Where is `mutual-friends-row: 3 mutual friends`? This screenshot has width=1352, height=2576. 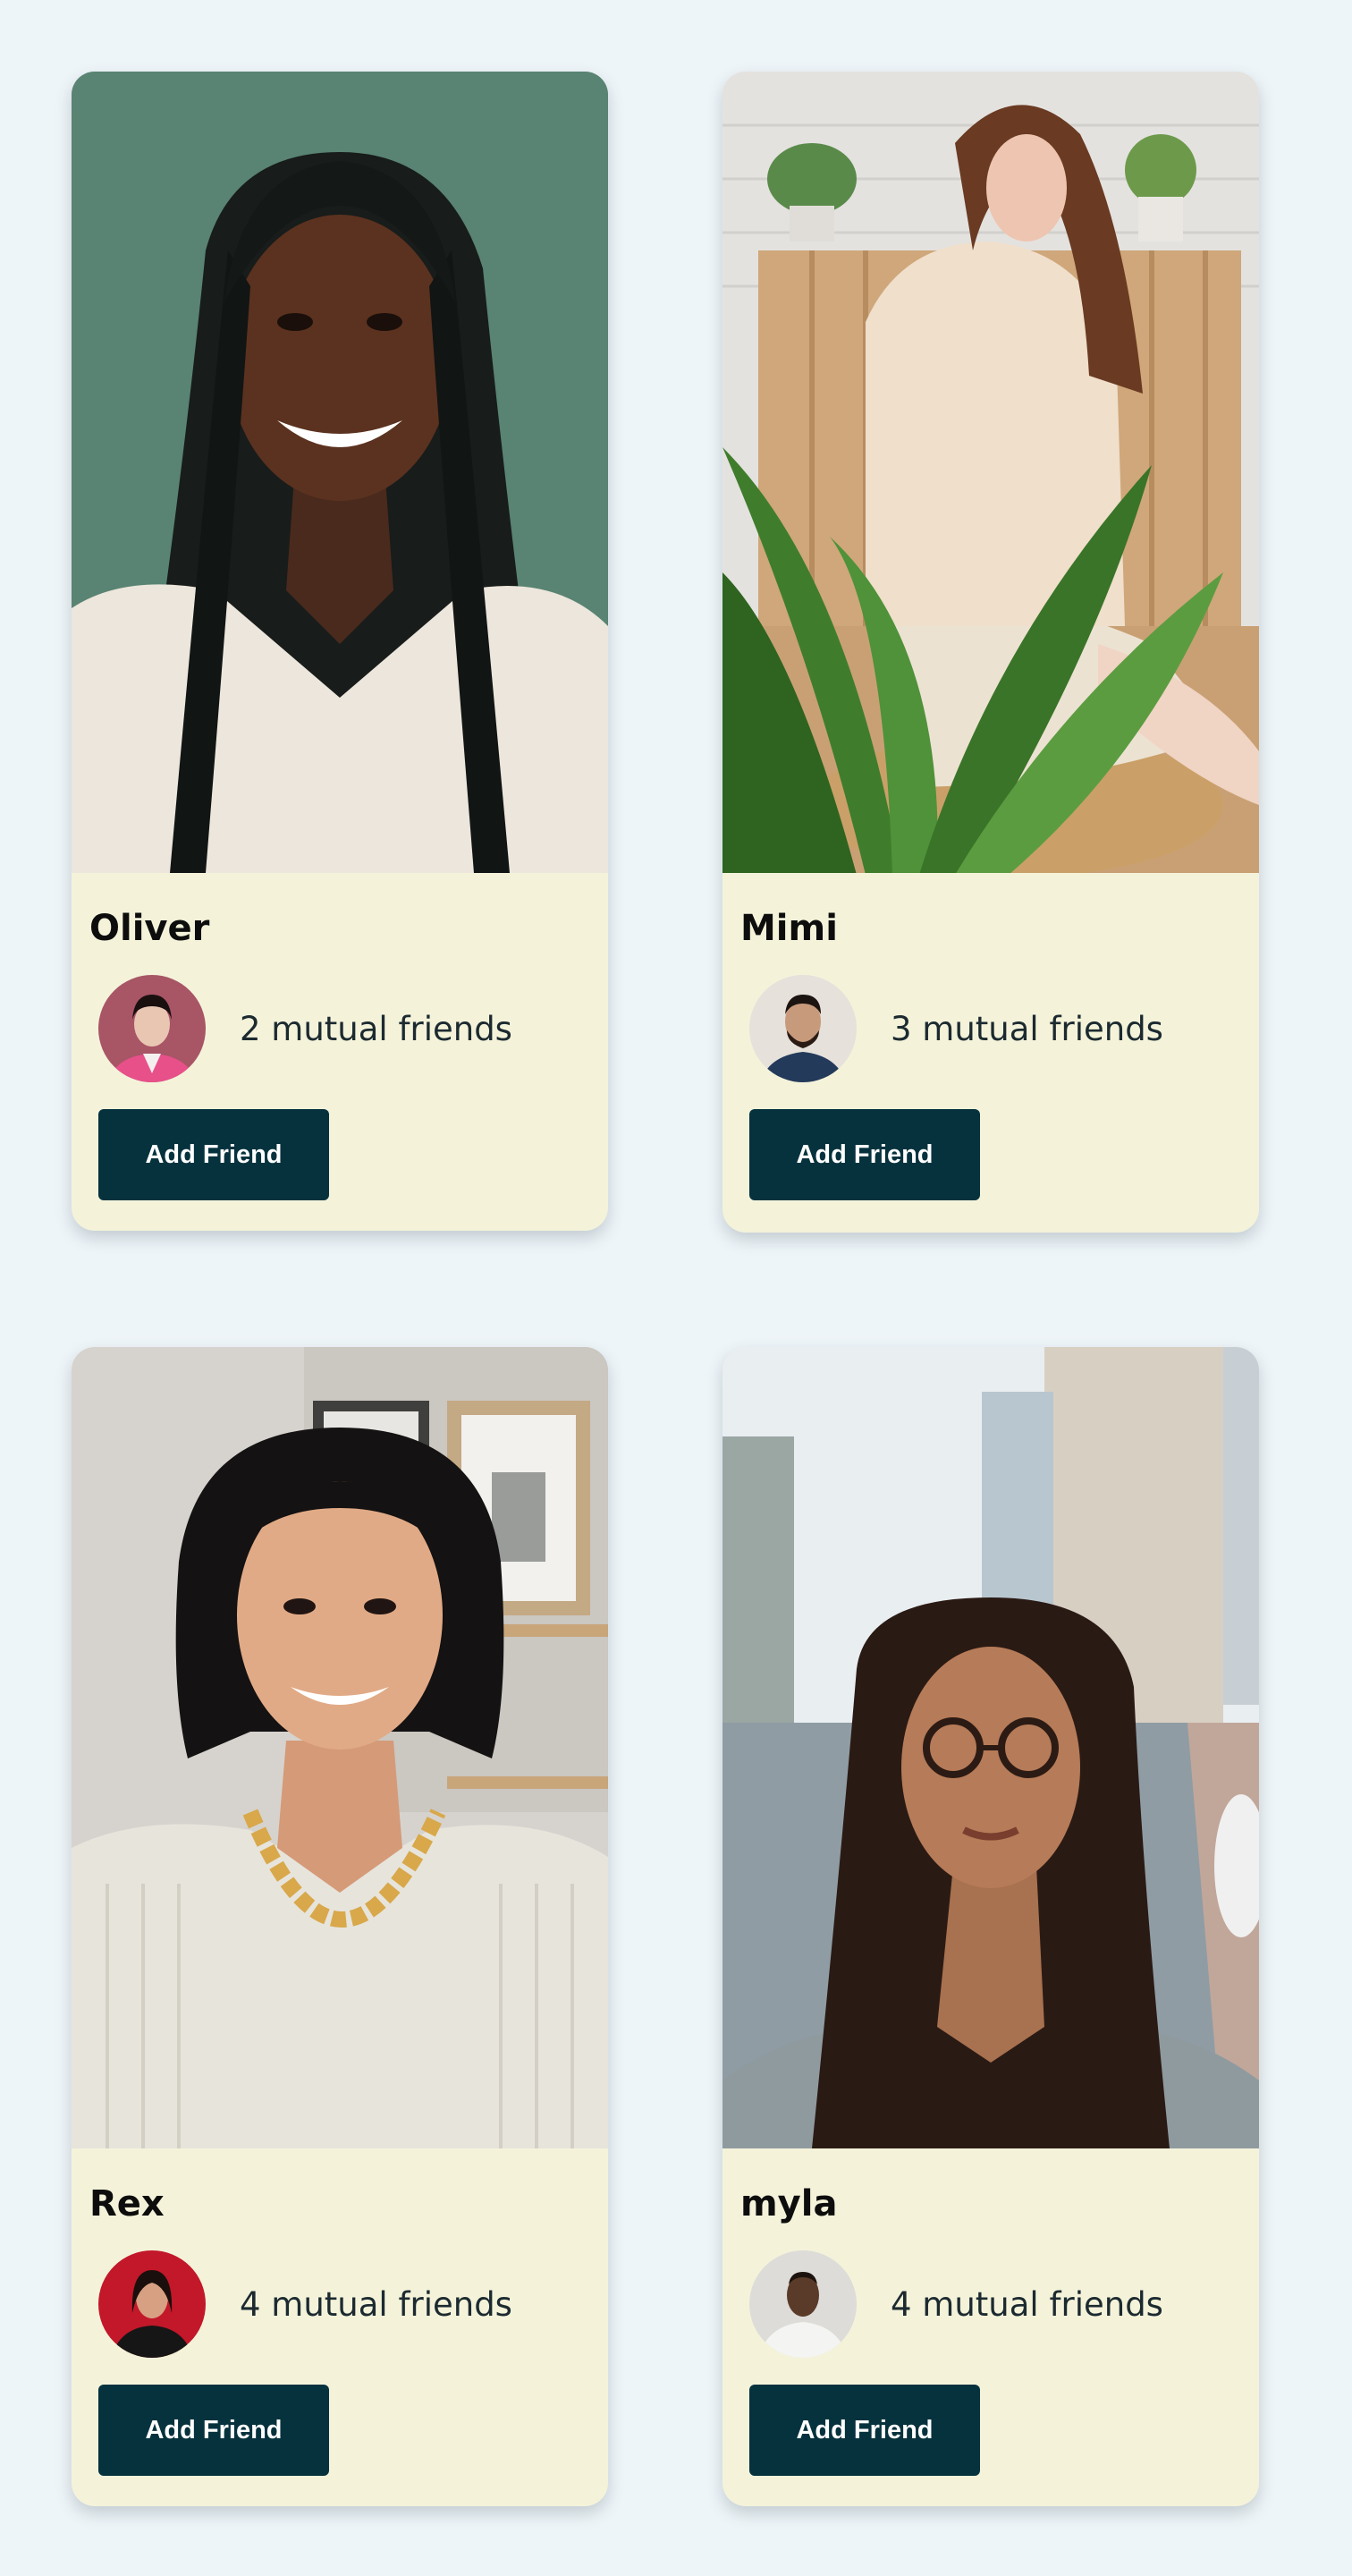 mutual-friends-row: 3 mutual friends is located at coordinates (956, 1028).